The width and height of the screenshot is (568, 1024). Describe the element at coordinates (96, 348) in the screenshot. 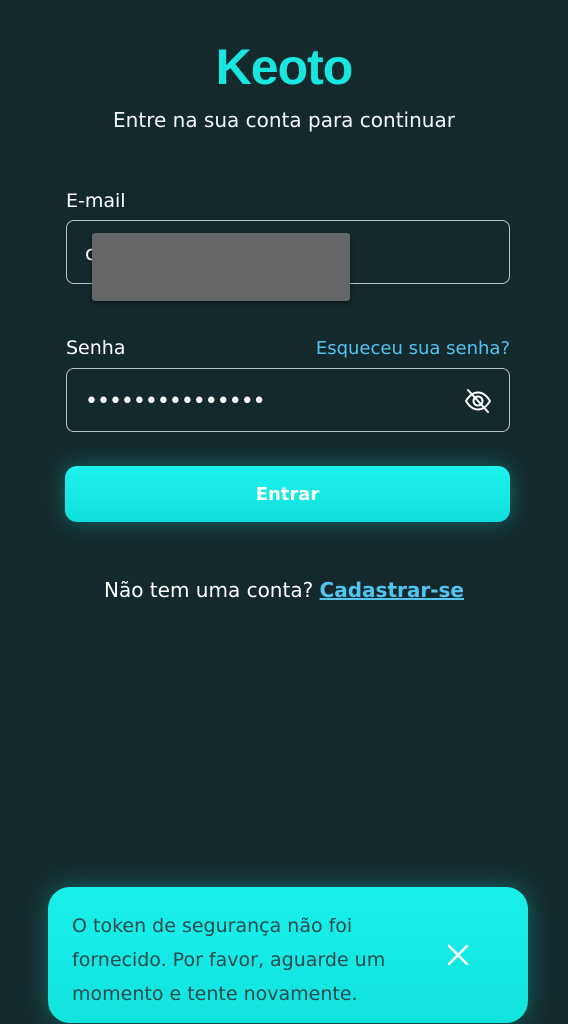

I see `password-label: Senha` at that location.